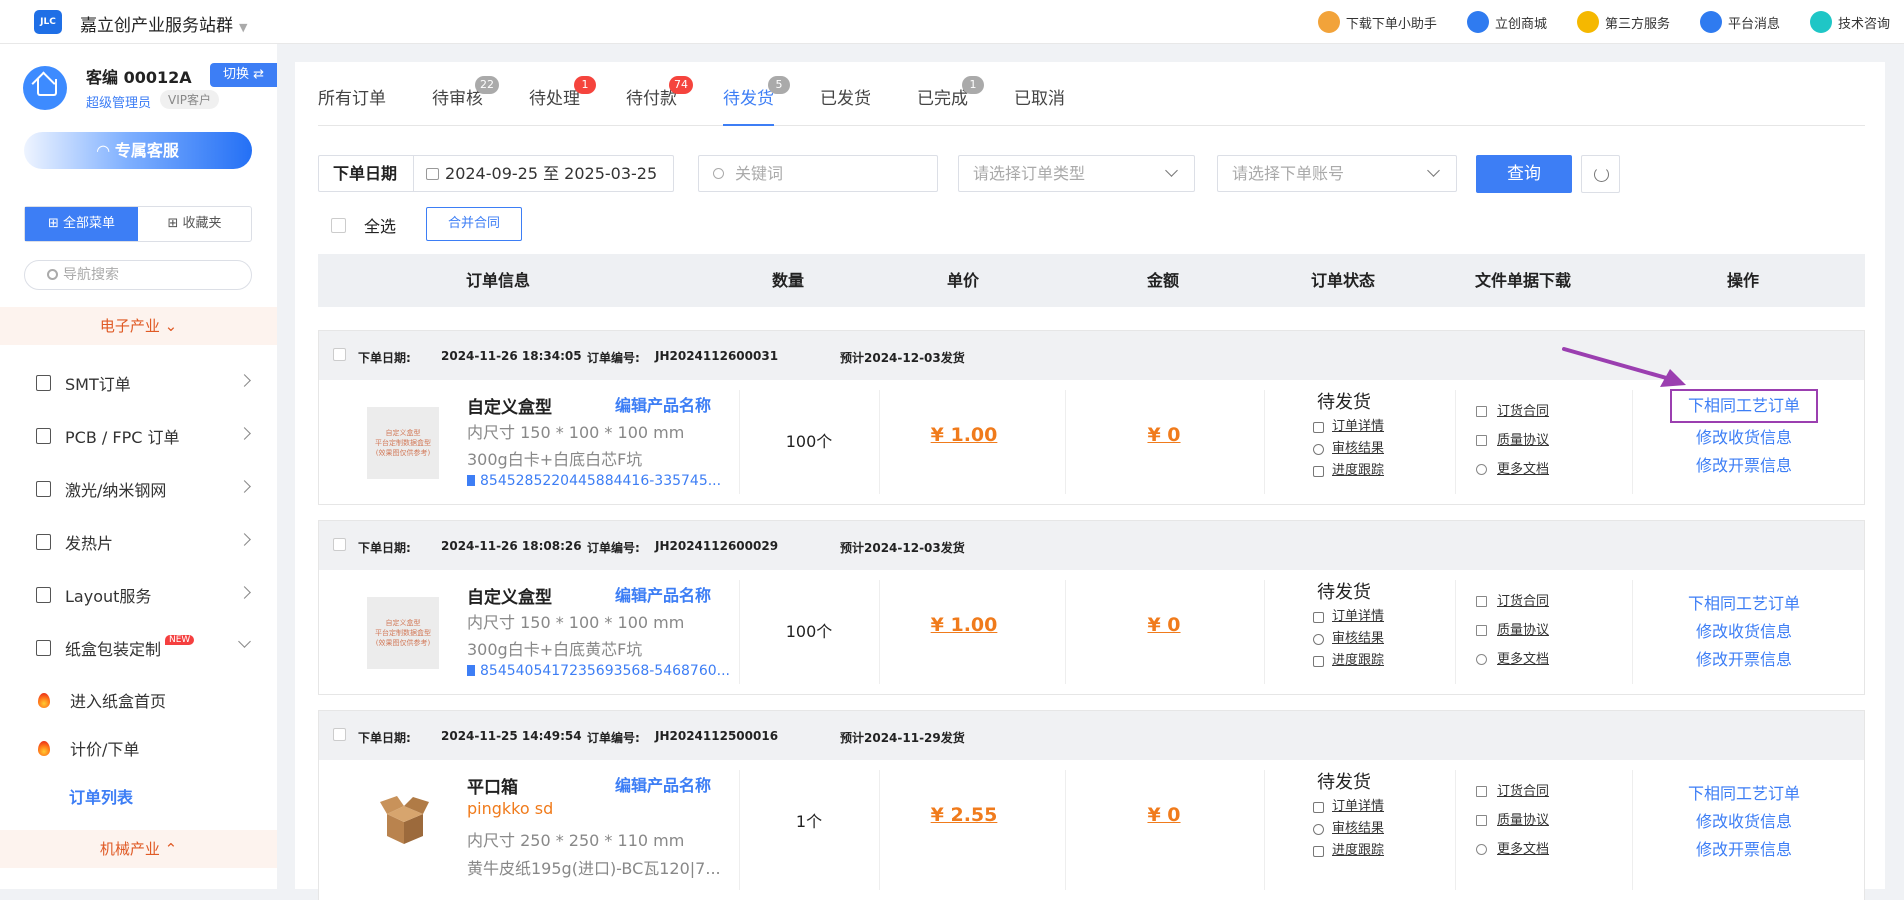  What do you see at coordinates (243, 75) in the screenshot?
I see `switch-account-button: 切换 ⇄` at bounding box center [243, 75].